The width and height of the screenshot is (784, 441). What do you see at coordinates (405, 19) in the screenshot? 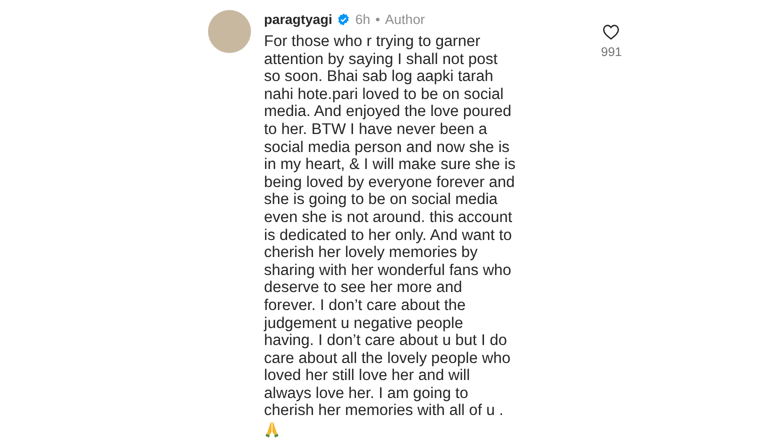
I see `author-label: Author` at bounding box center [405, 19].